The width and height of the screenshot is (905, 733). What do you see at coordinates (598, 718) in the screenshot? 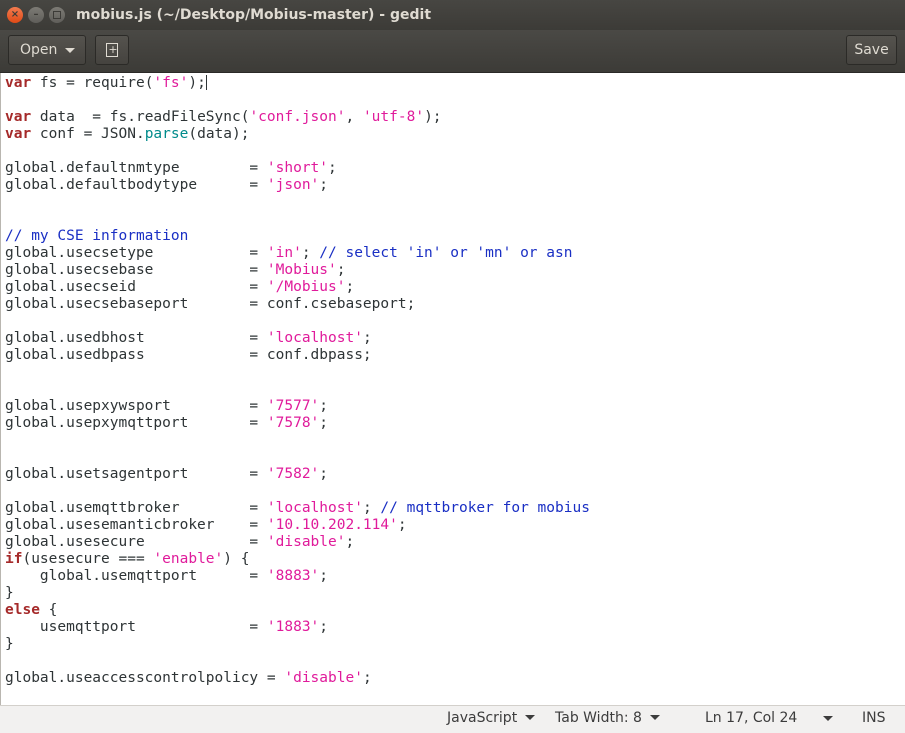
I see `tab-width-label: Tab Width: 8` at bounding box center [598, 718].